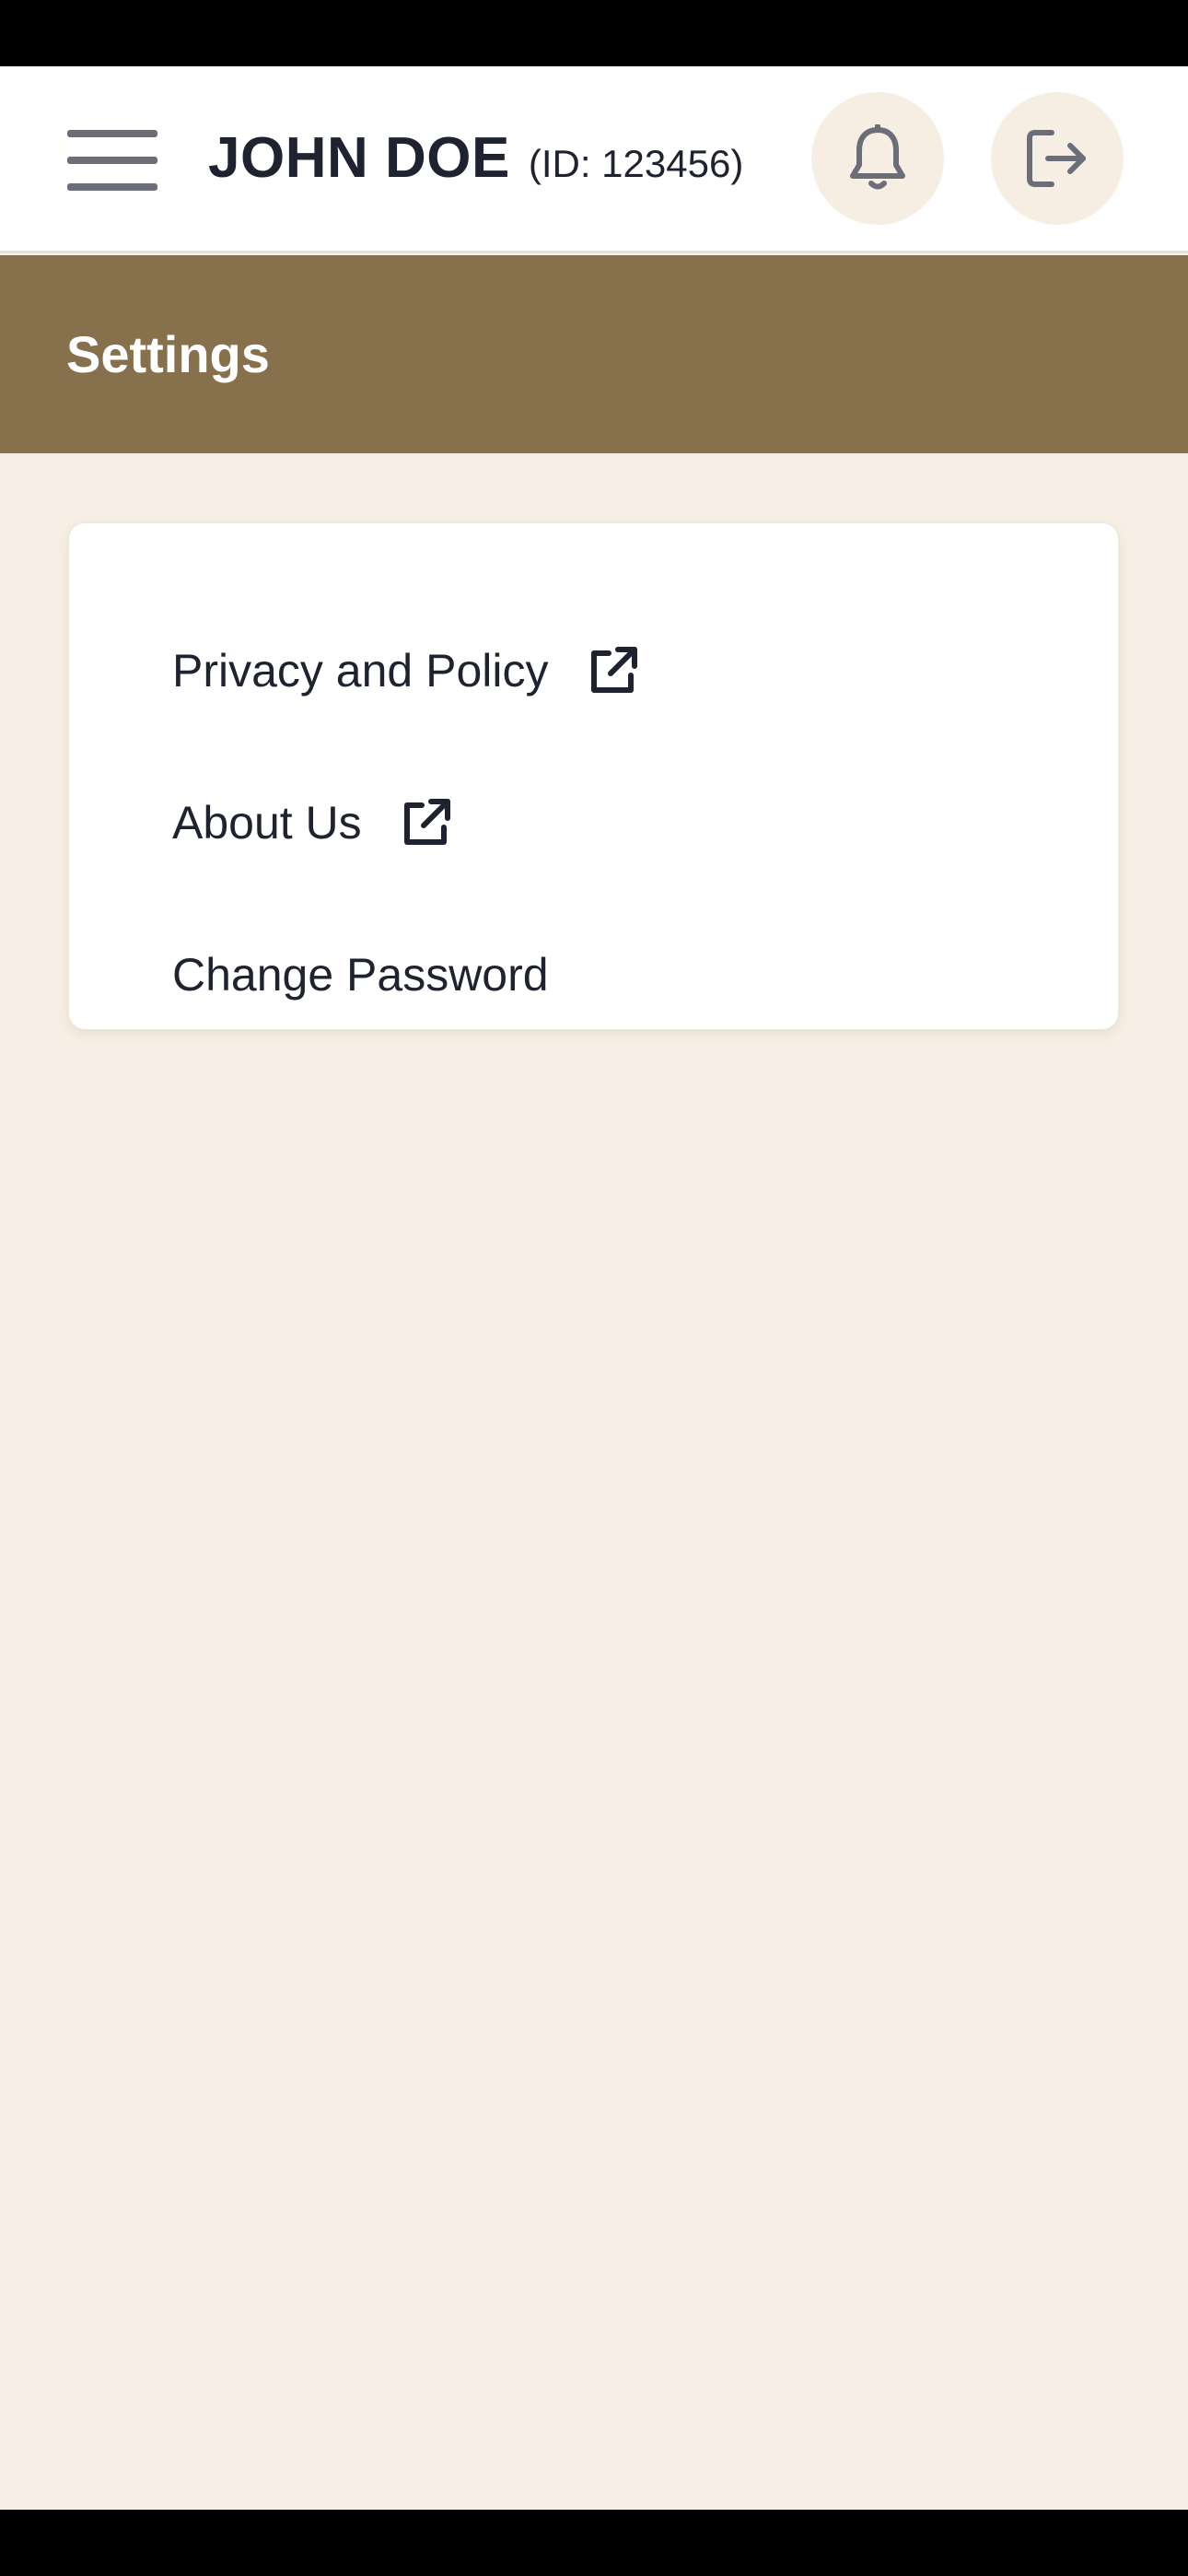 This screenshot has height=2576, width=1188. I want to click on menu-button, so click(112, 160).